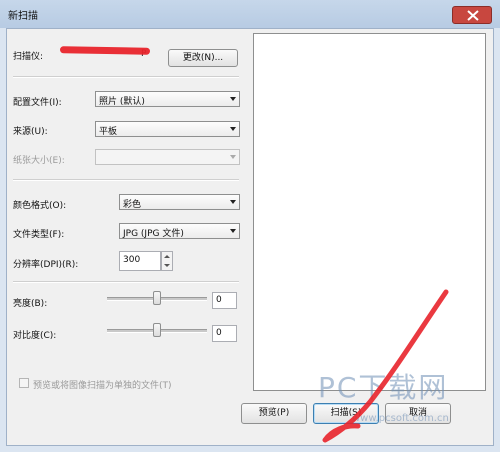 The height and width of the screenshot is (452, 500). Describe the element at coordinates (108, 132) in the screenshot. I see `source-value: 平板` at that location.